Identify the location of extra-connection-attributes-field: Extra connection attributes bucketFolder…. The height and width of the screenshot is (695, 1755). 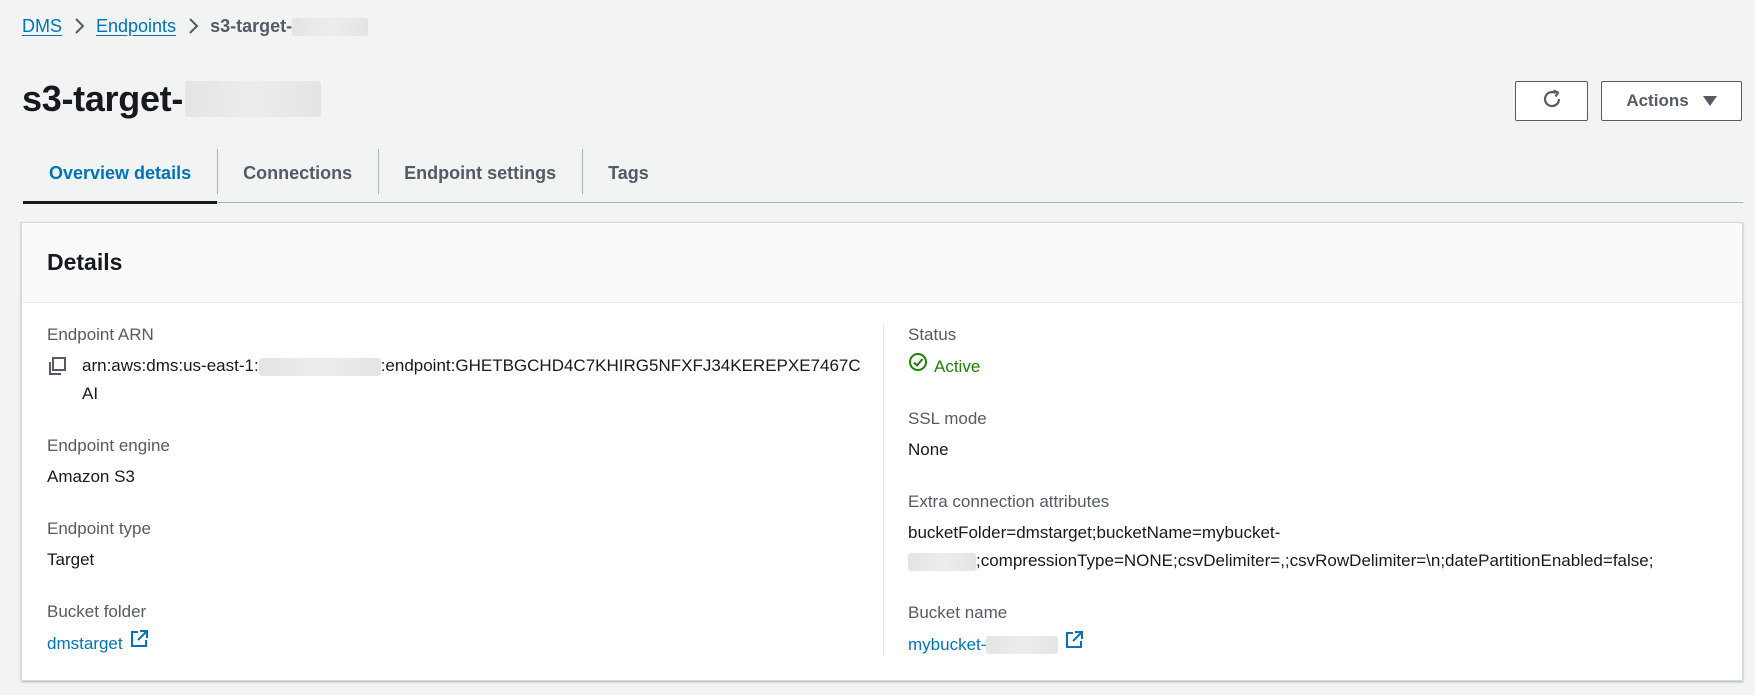
(1318, 532).